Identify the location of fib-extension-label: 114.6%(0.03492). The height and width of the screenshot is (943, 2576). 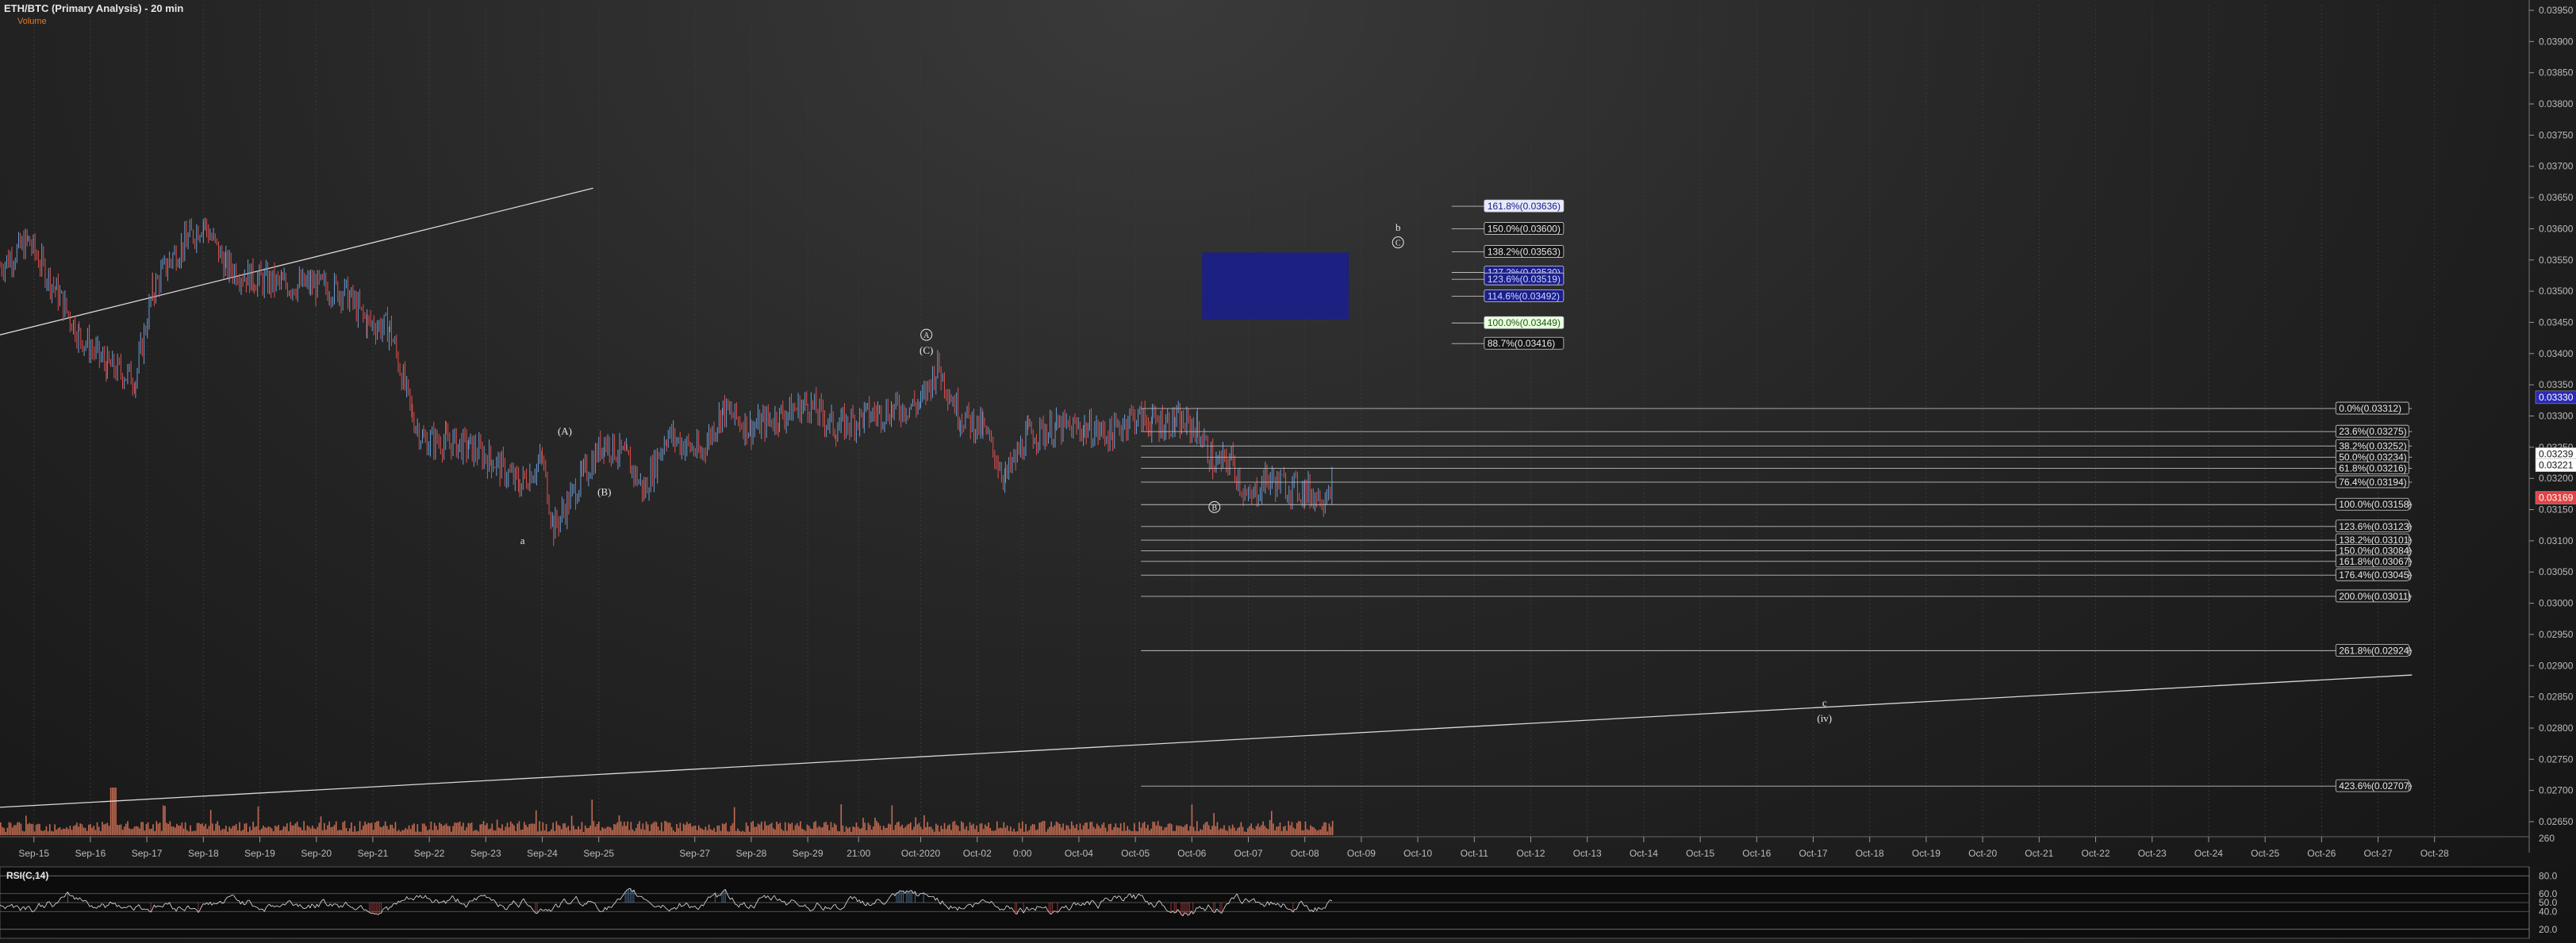
(1524, 295).